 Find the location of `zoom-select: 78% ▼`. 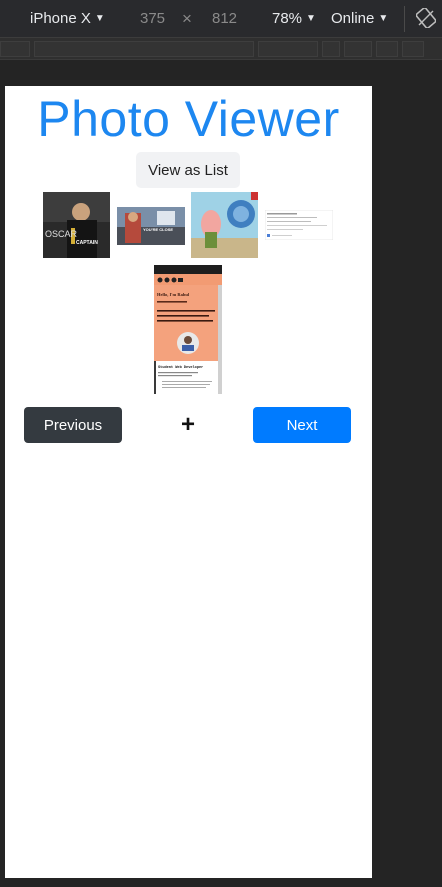

zoom-select: 78% ▼ is located at coordinates (294, 18).